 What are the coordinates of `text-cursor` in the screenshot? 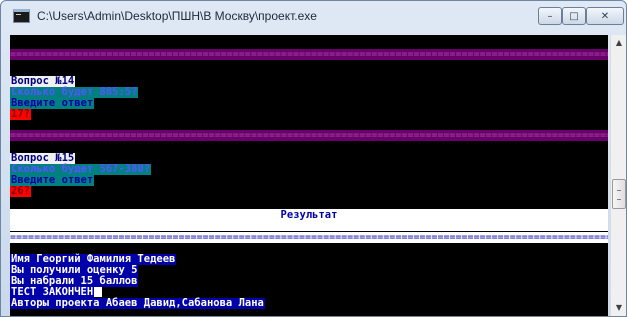 It's located at (98, 292).